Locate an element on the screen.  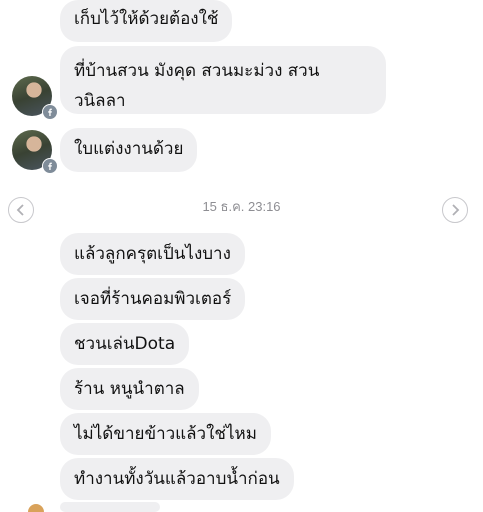
message-text: ที่บ้านสวน มังคุด สวนมะม่วง สวน วนิลลา is located at coordinates (197, 86).